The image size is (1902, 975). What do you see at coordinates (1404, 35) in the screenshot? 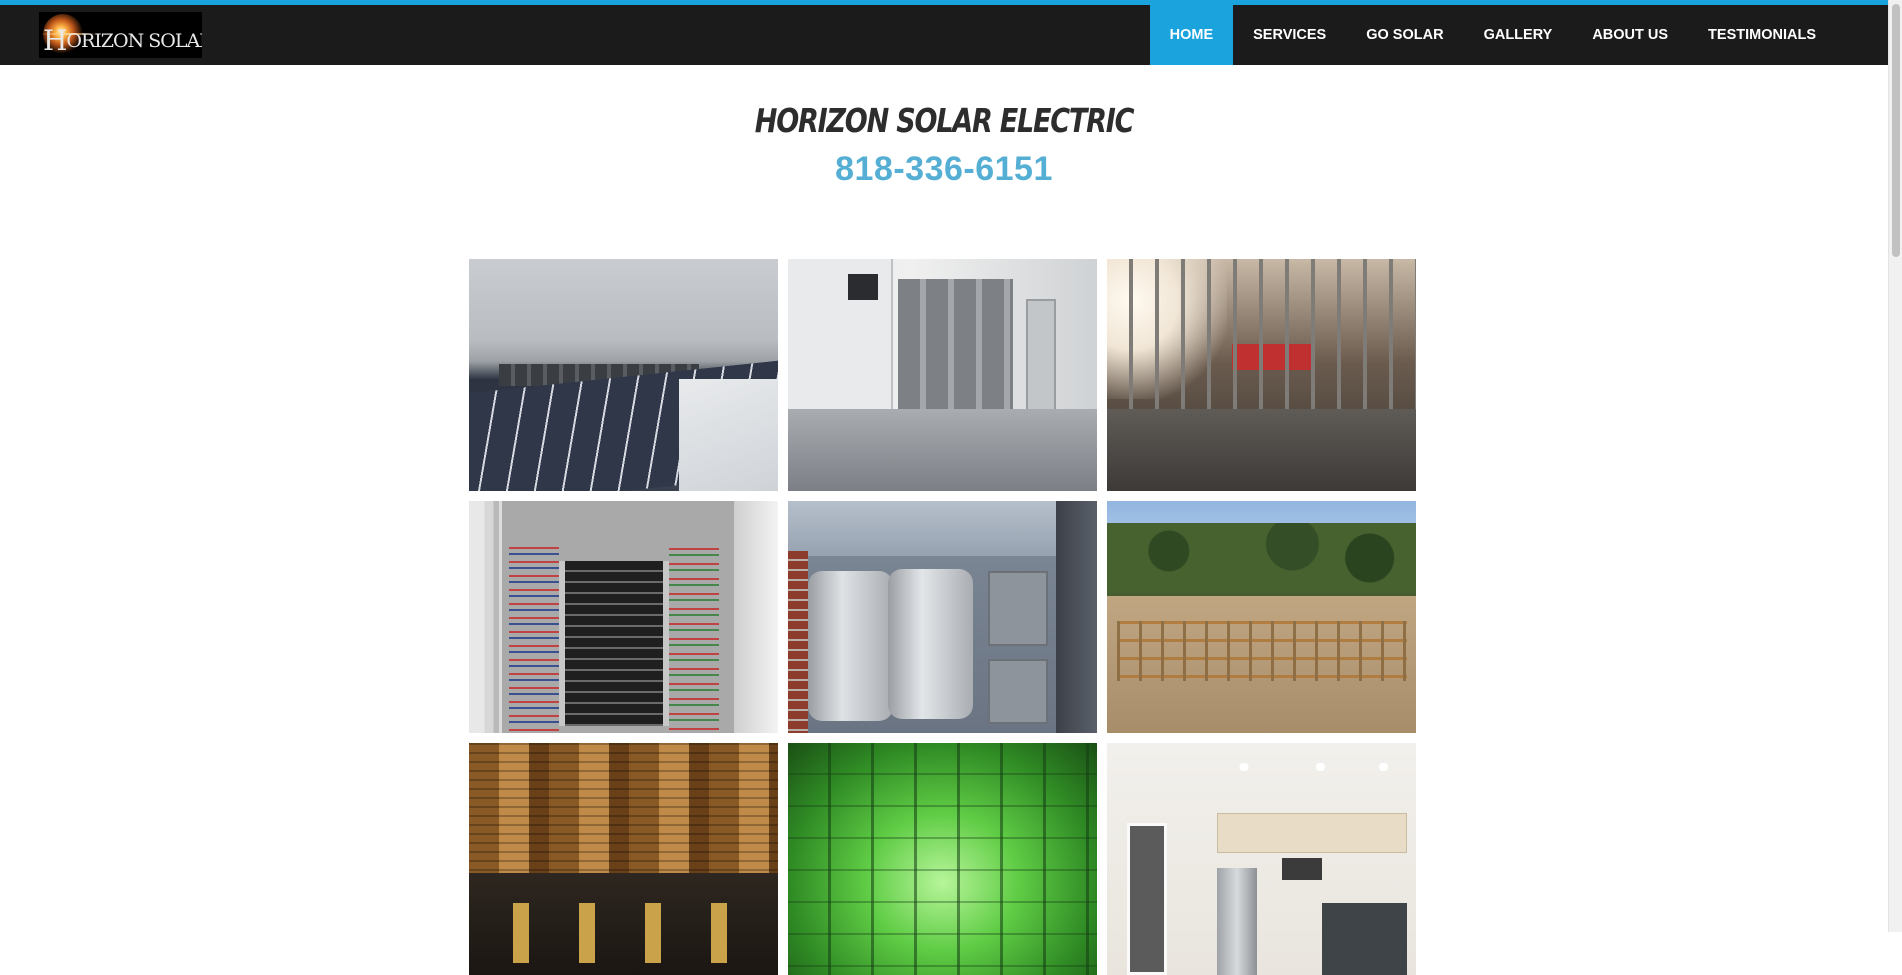
I see `nav-item-go-solar: GO SOLAR` at bounding box center [1404, 35].